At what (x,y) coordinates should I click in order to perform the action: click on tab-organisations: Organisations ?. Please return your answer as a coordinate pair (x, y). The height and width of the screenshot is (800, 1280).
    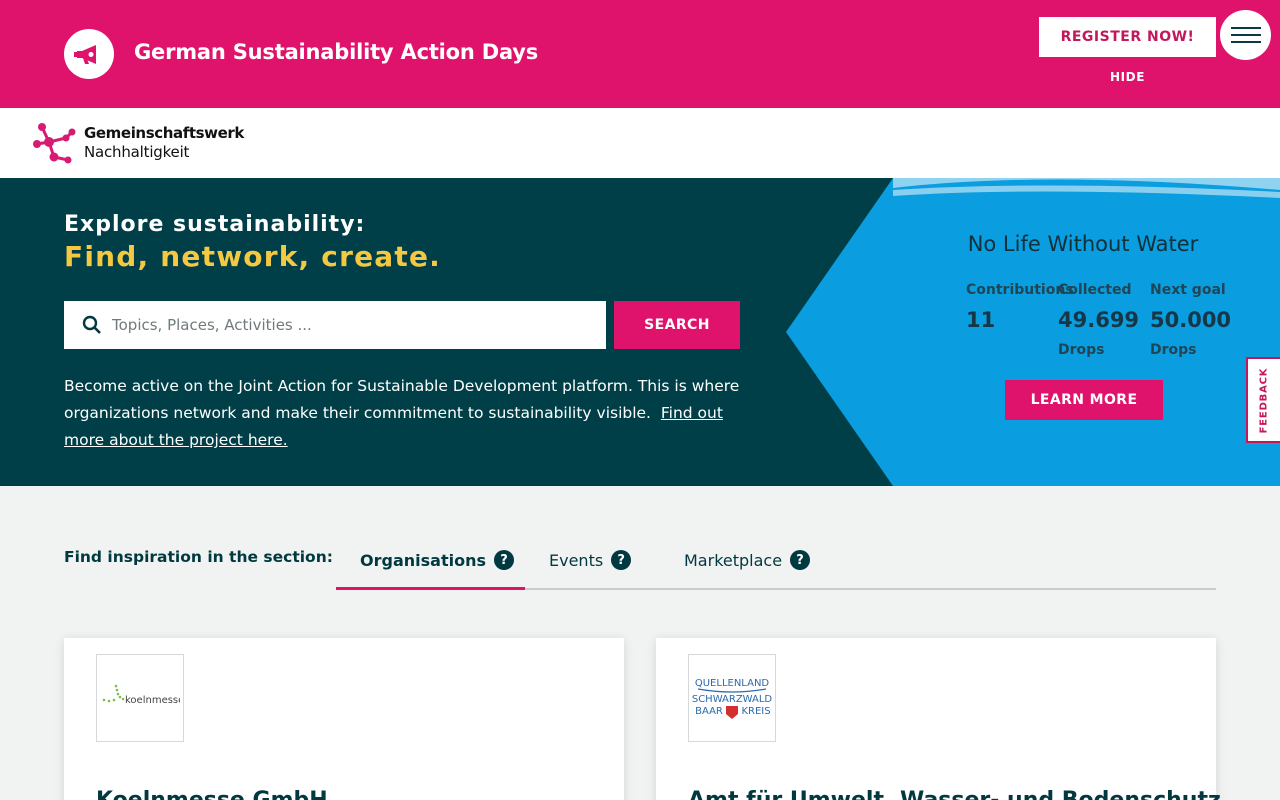
    Looking at the image, I should click on (437, 560).